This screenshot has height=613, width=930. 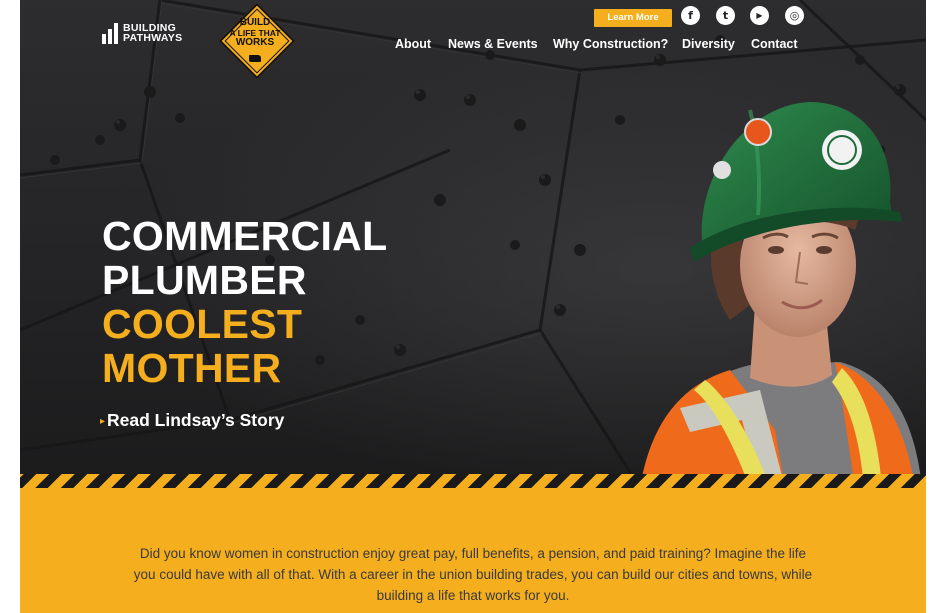 I want to click on nav-about: About, so click(x=413, y=44).